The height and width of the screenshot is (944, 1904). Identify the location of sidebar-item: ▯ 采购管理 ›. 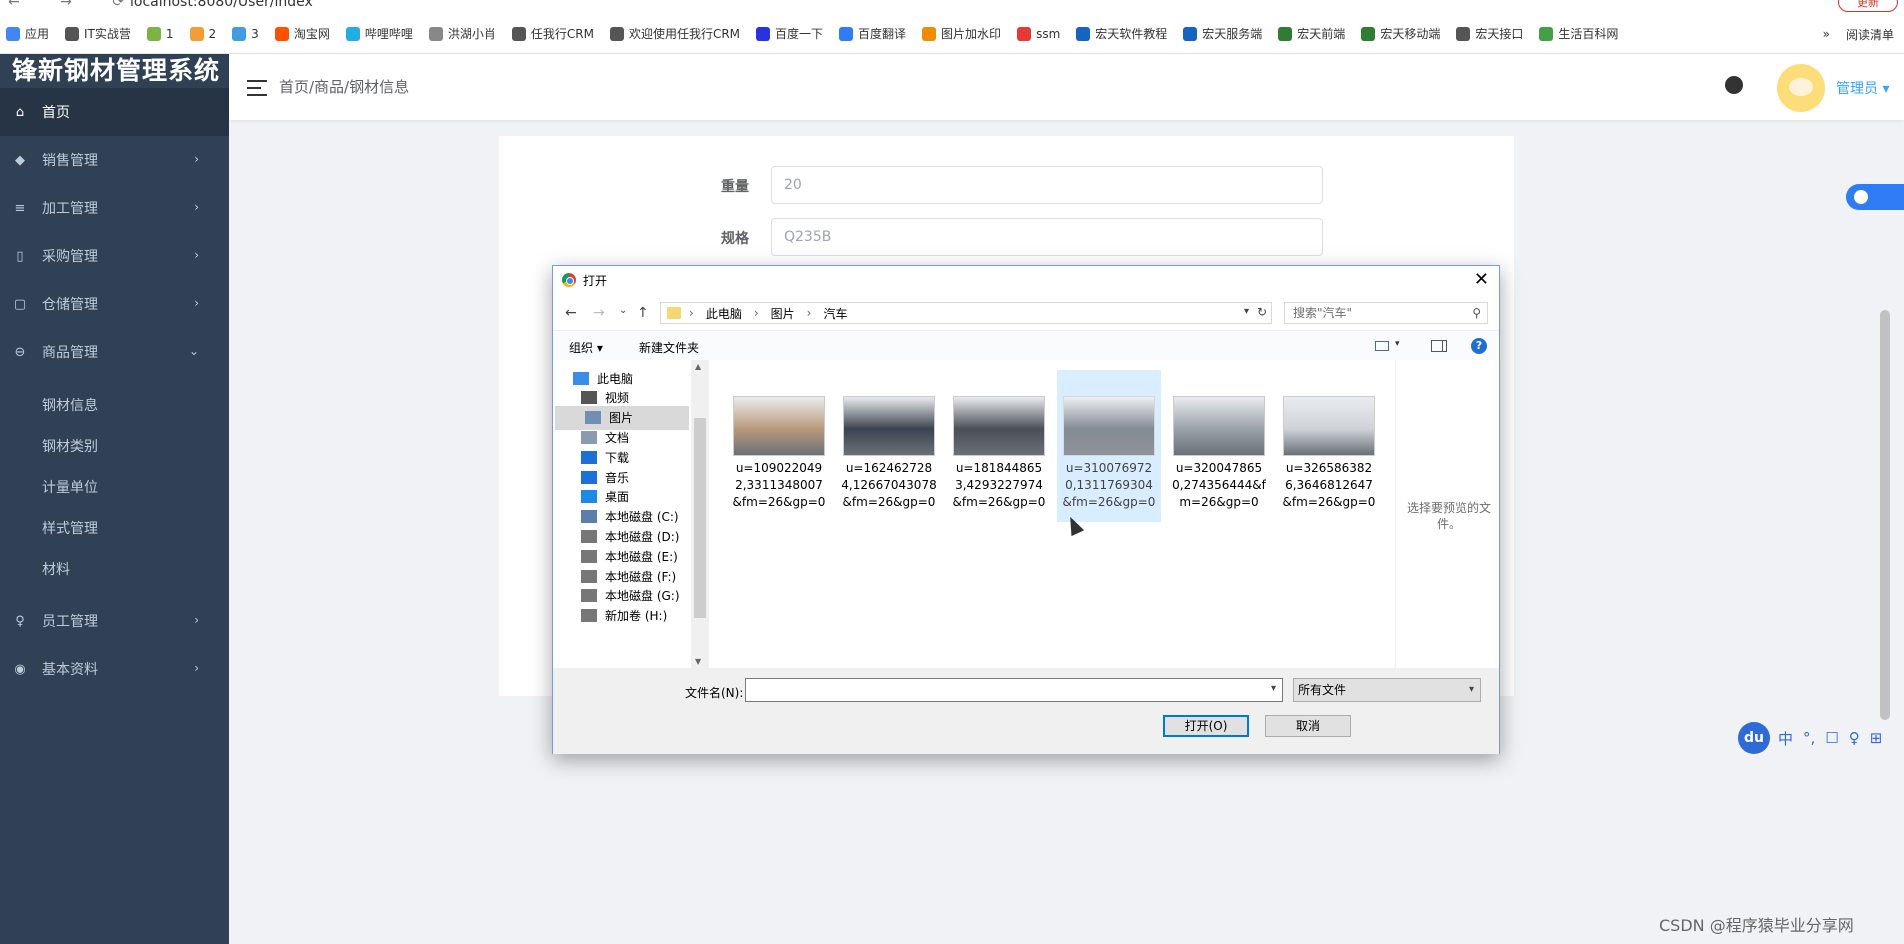
(114, 256).